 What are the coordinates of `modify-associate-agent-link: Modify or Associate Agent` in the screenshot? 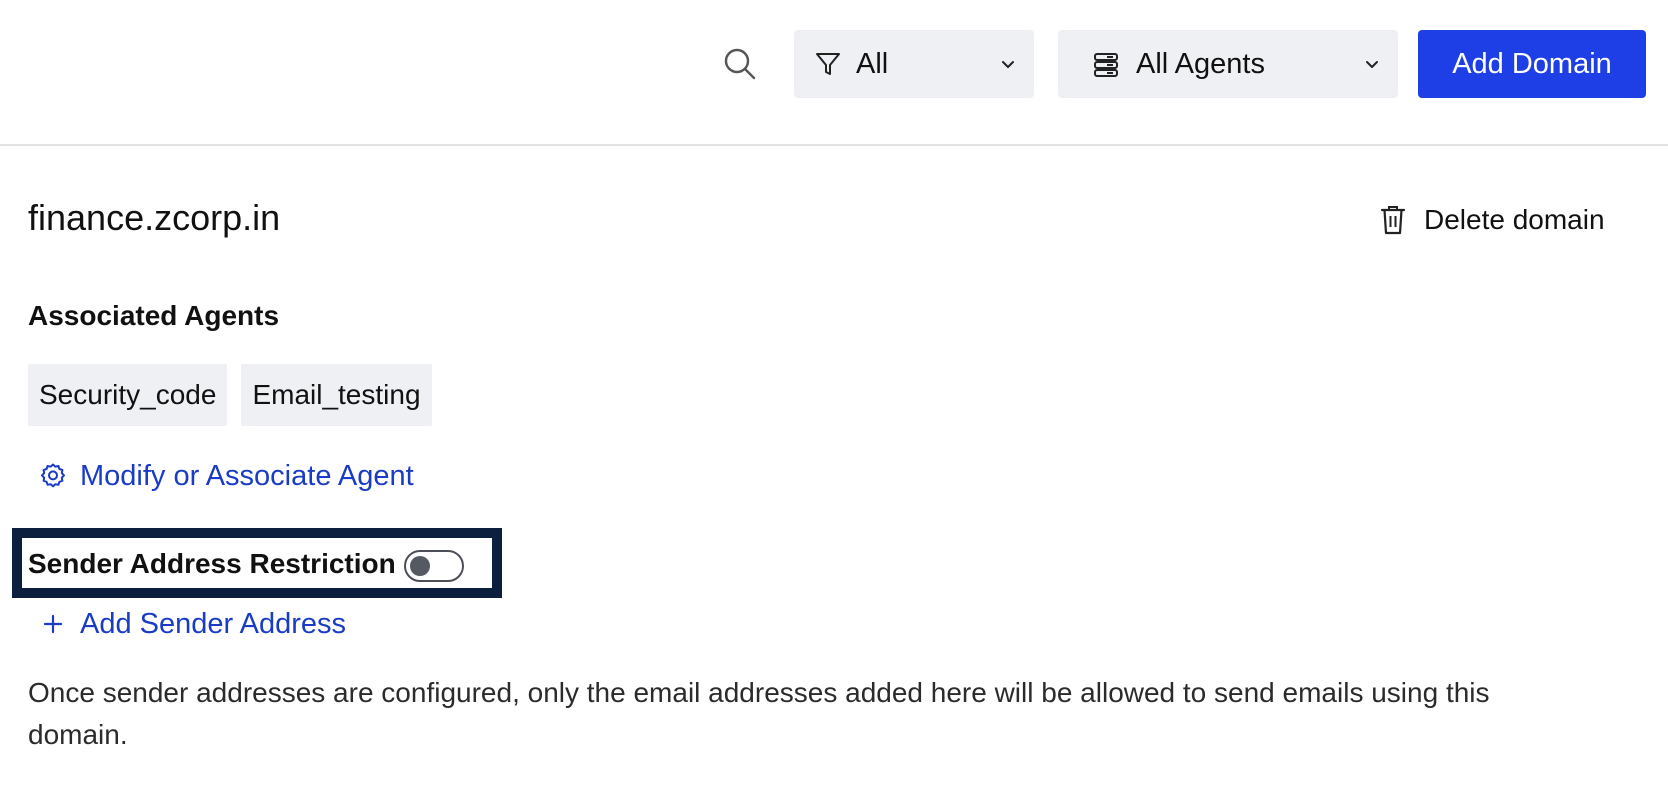 It's located at (226, 476).